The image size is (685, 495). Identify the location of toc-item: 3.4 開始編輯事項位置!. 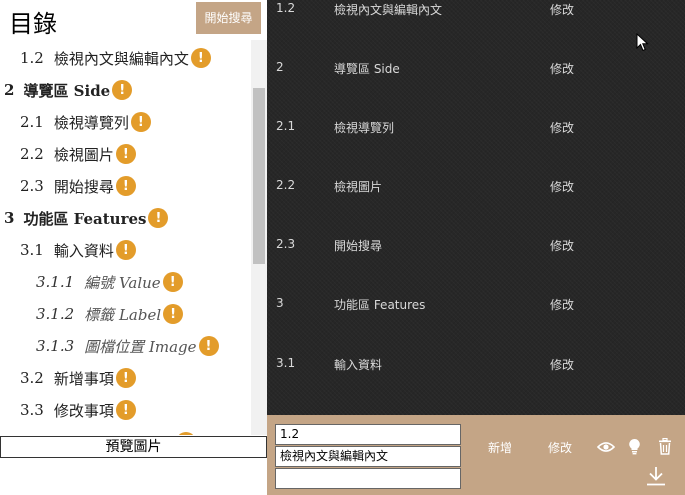
(108, 432).